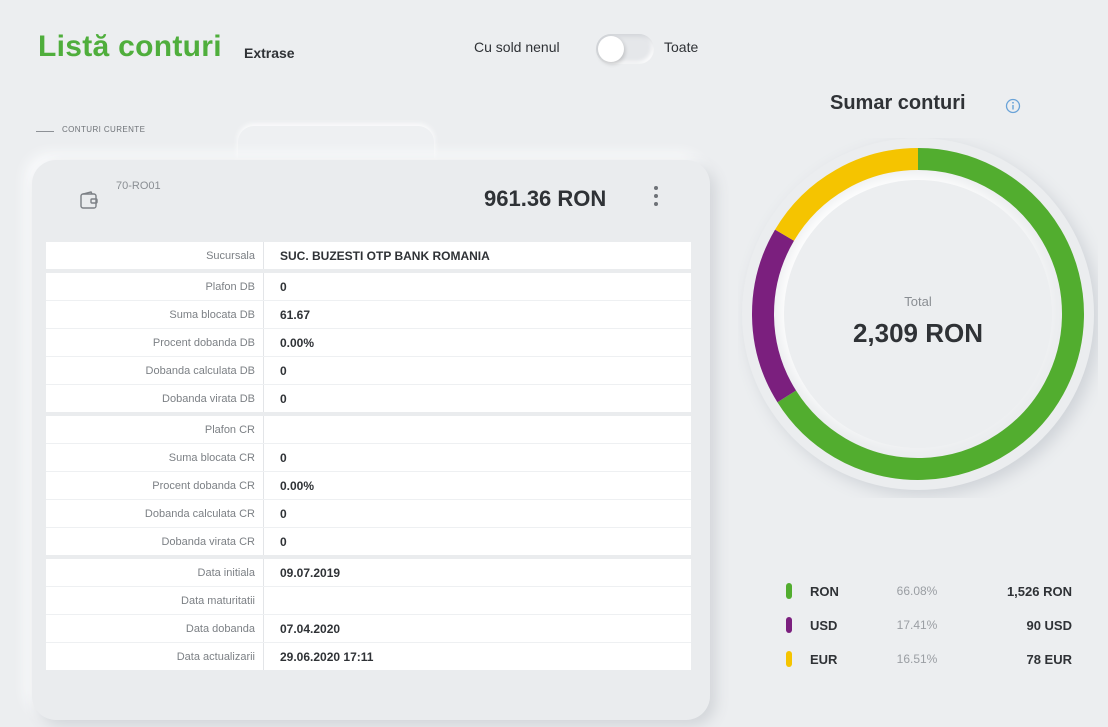  I want to click on table-row: Dobanda calculata DB 0, so click(368, 371).